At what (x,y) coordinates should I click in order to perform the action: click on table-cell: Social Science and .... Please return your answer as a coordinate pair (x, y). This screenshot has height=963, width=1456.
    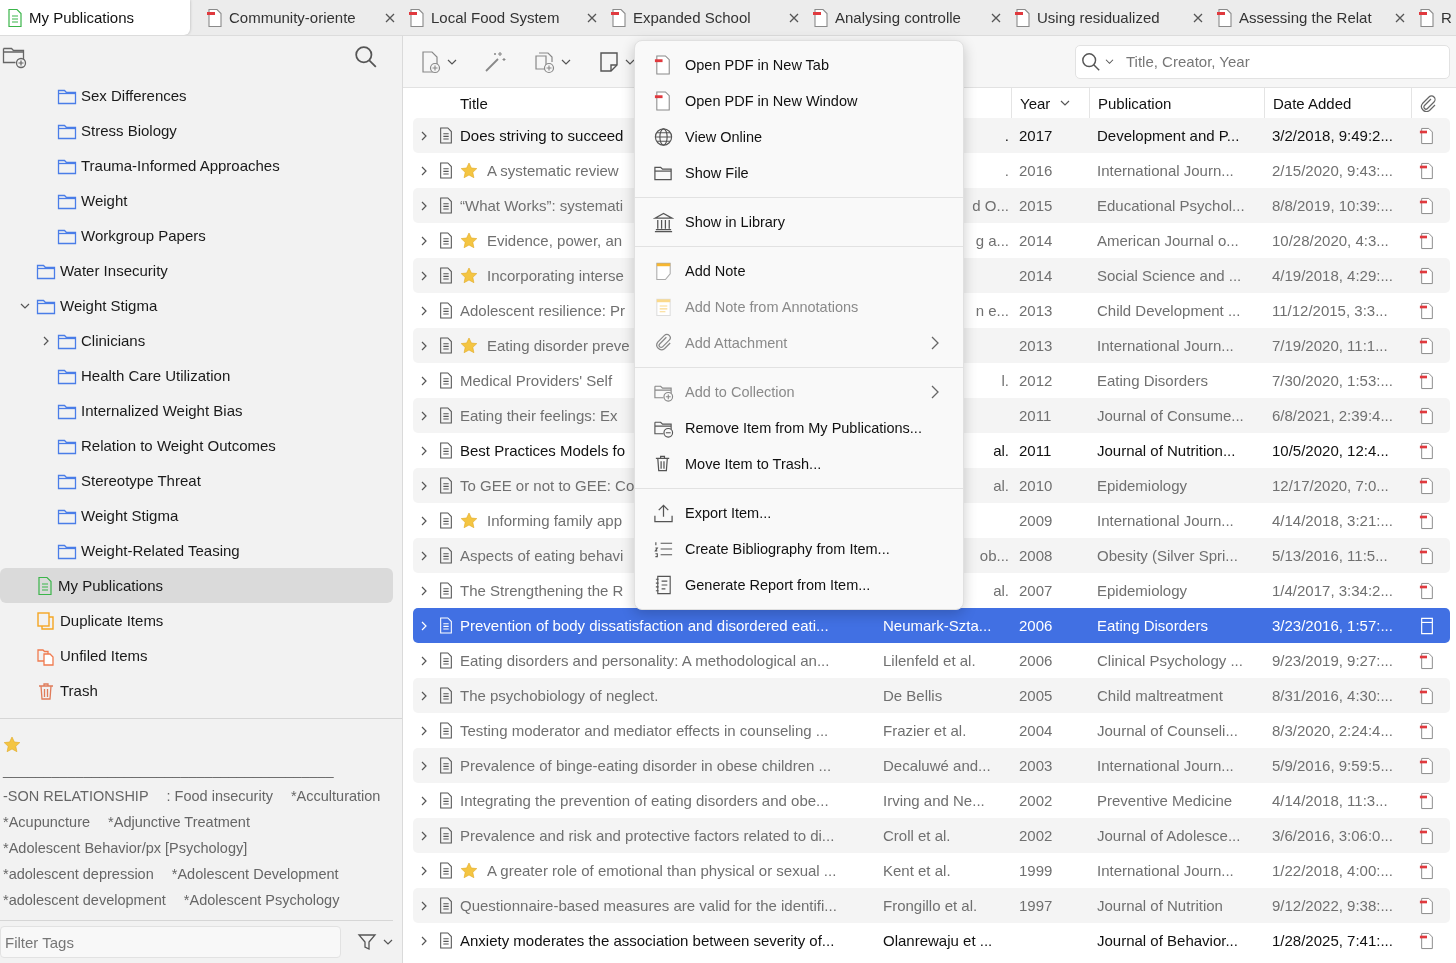
    Looking at the image, I should click on (1169, 275).